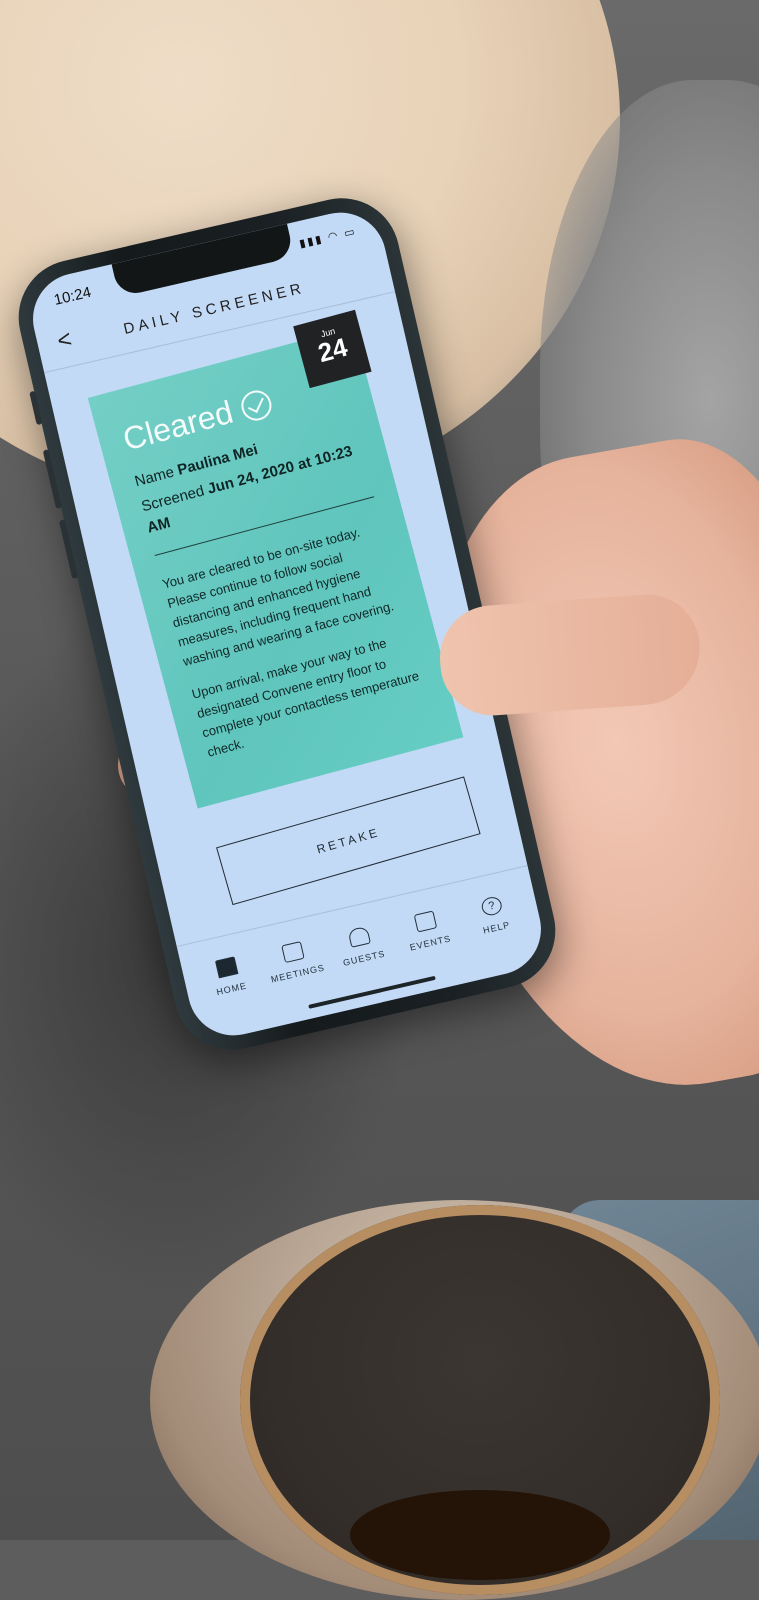 This screenshot has width=759, height=1600. What do you see at coordinates (359, 936) in the screenshot?
I see `guests-icon` at bounding box center [359, 936].